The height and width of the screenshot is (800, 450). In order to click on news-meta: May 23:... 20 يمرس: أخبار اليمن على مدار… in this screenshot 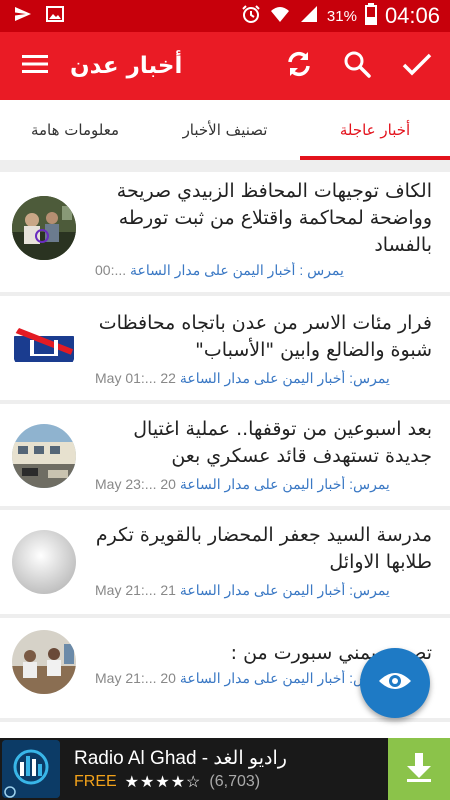, I will do `click(242, 484)`.